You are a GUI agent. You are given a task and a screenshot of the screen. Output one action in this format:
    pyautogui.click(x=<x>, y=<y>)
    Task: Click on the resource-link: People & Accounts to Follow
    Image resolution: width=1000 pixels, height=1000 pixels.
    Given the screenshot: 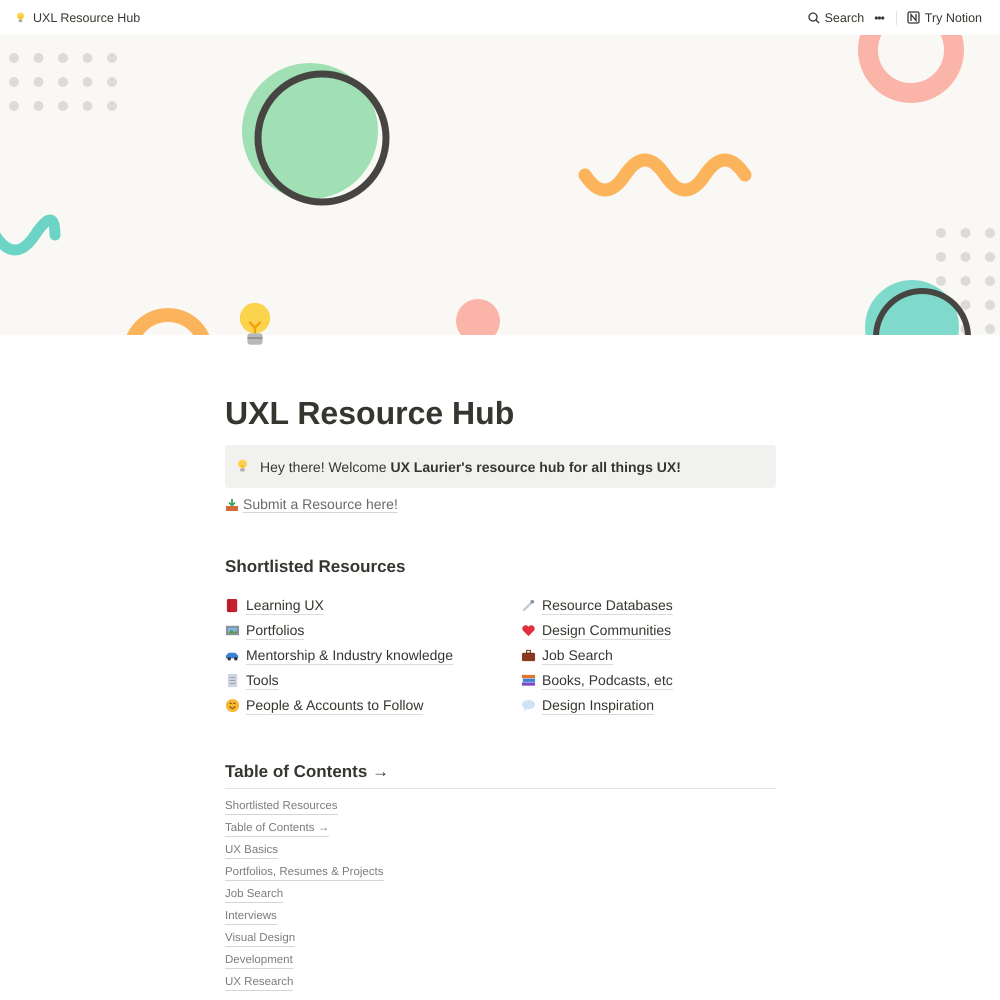 What is the action you would take?
    pyautogui.click(x=335, y=705)
    